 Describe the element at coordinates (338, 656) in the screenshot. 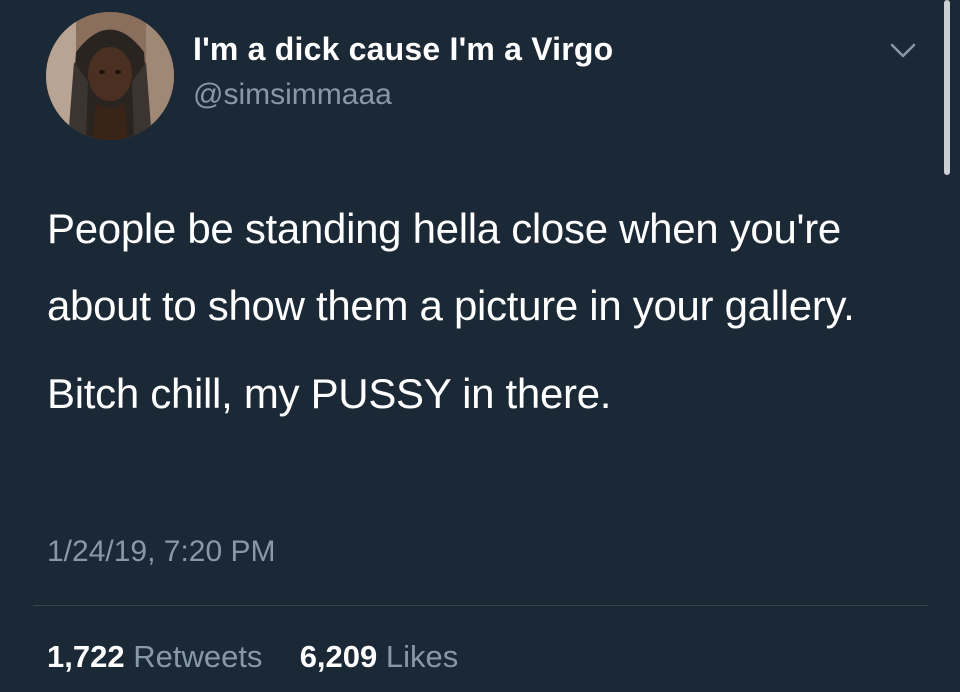

I see `likes-count: 6,209` at that location.